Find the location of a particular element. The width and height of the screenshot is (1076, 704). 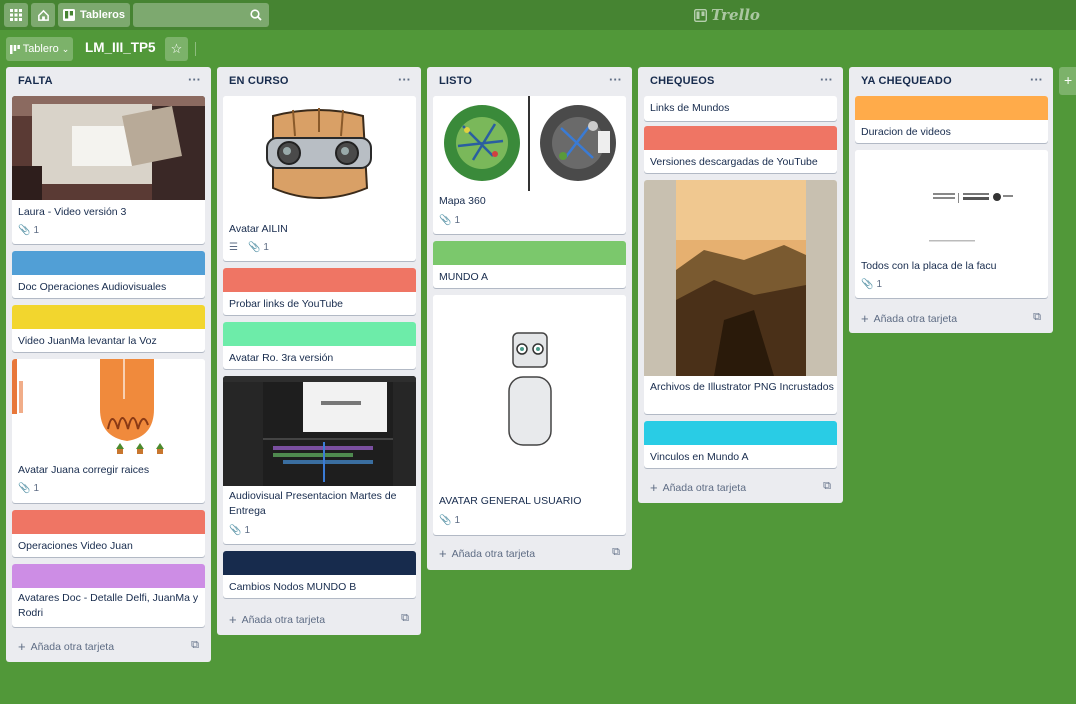

card-title: Links de Mundos is located at coordinates (690, 108).